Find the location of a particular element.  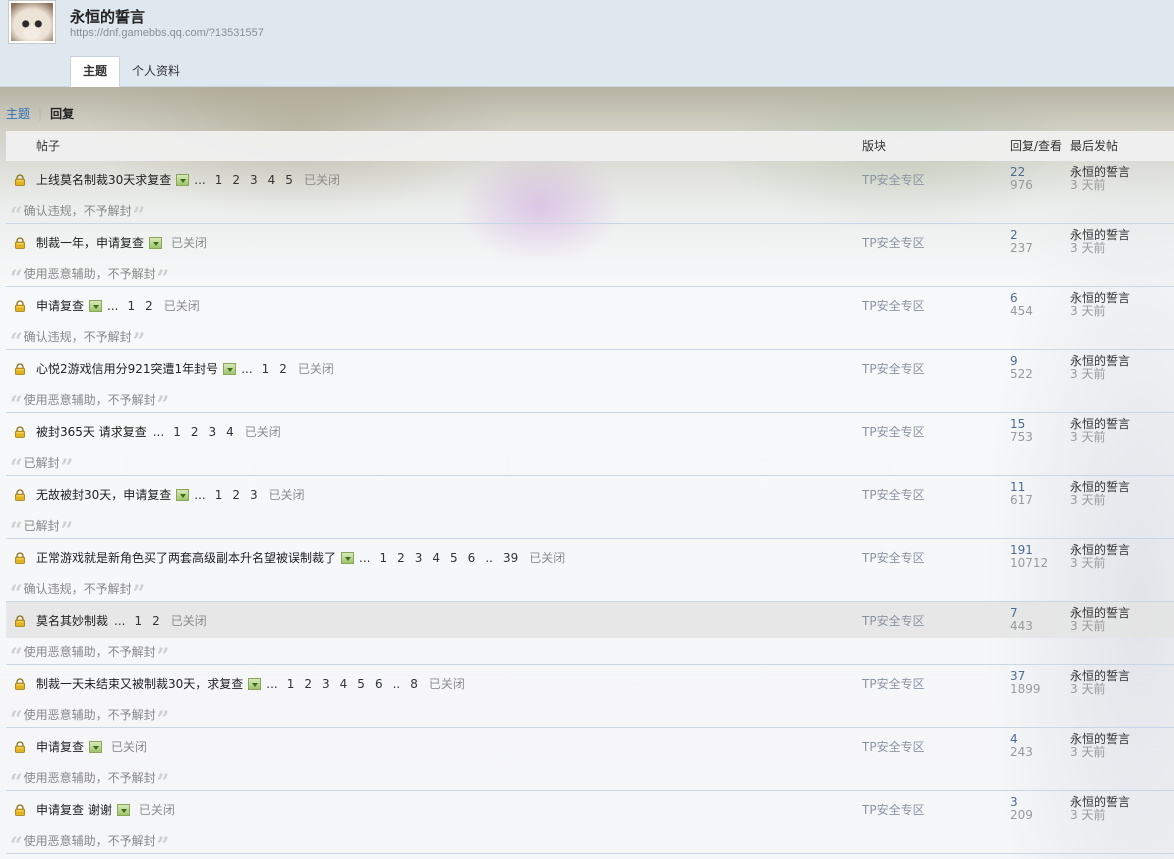

thread-title: 正常游戏就是新角色买了两套高级副本升名望被误制裁了 is located at coordinates (186, 558).